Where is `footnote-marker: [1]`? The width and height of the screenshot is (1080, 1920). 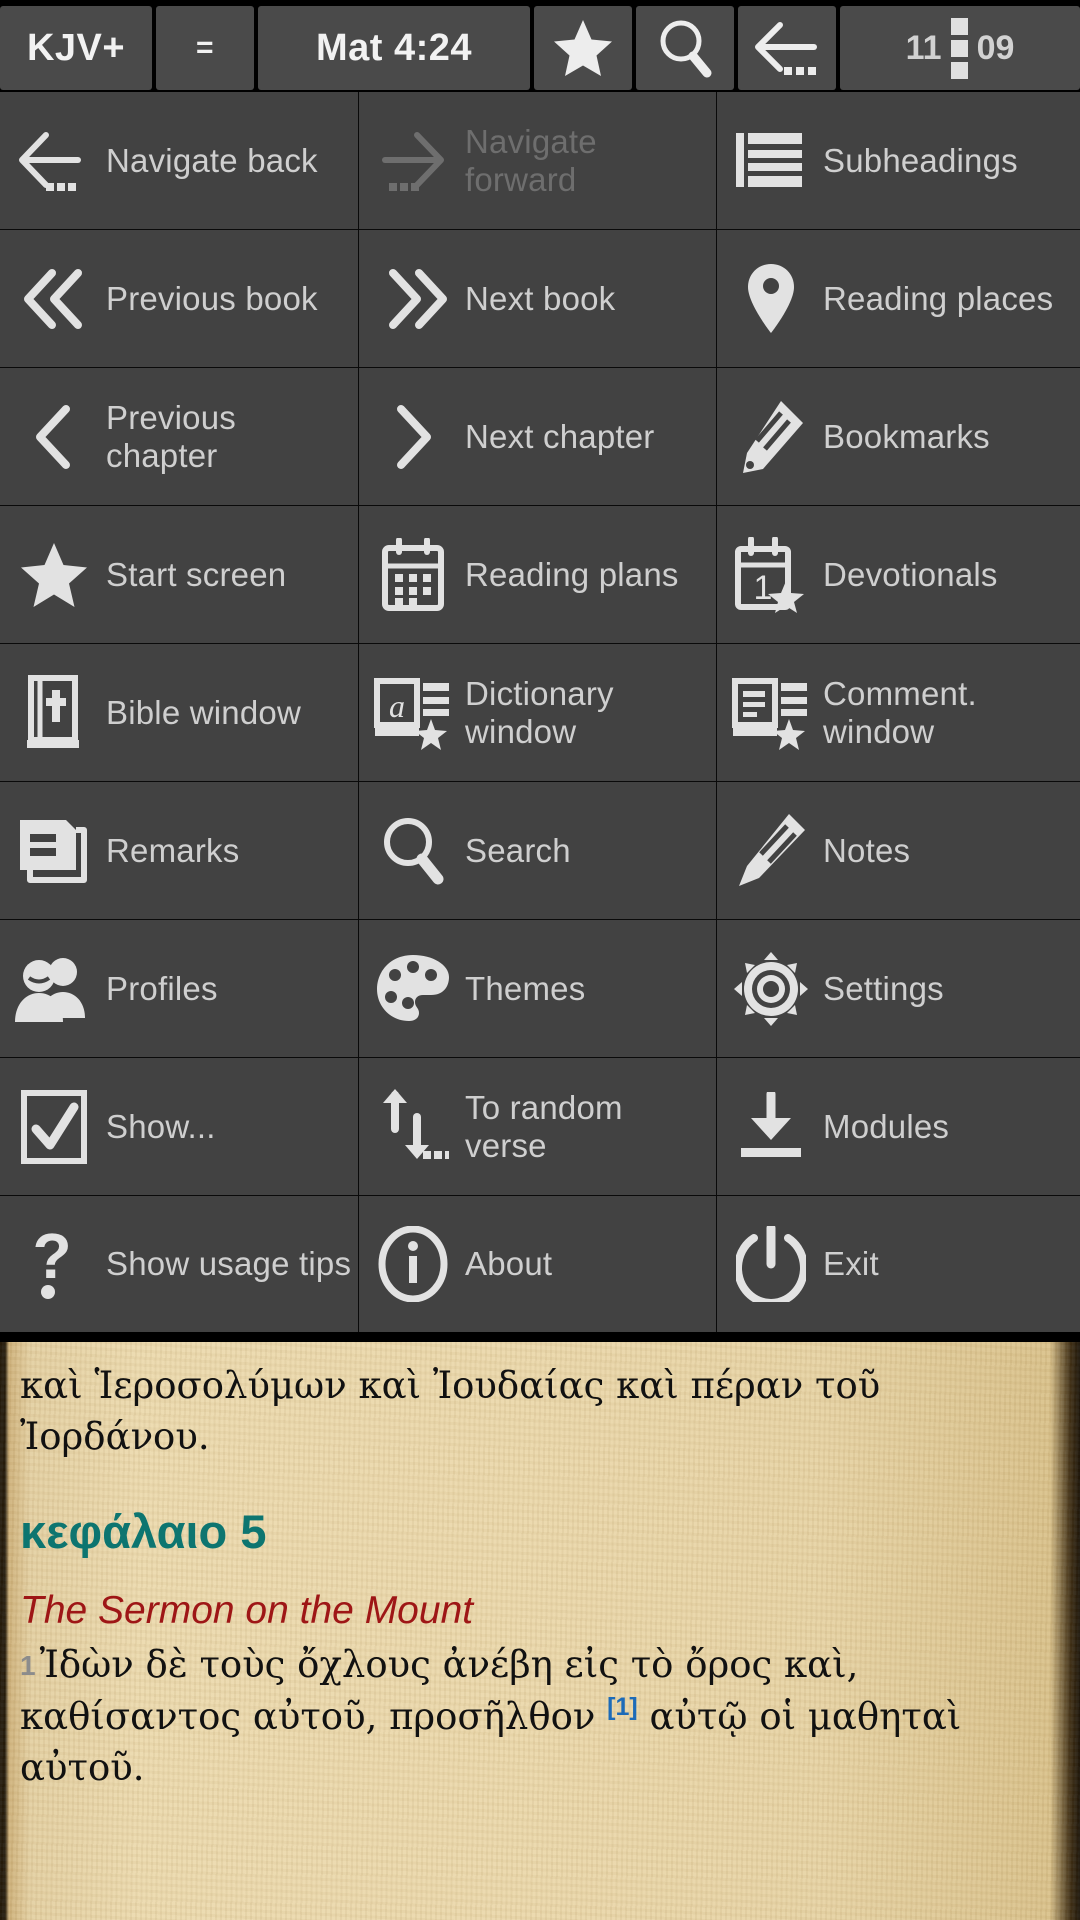 footnote-marker: [1] is located at coordinates (622, 1707).